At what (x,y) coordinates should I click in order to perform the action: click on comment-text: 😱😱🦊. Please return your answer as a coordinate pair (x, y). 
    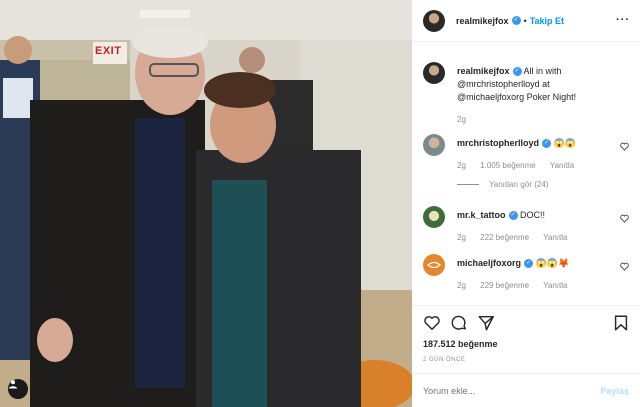
    Looking at the image, I should click on (552, 263).